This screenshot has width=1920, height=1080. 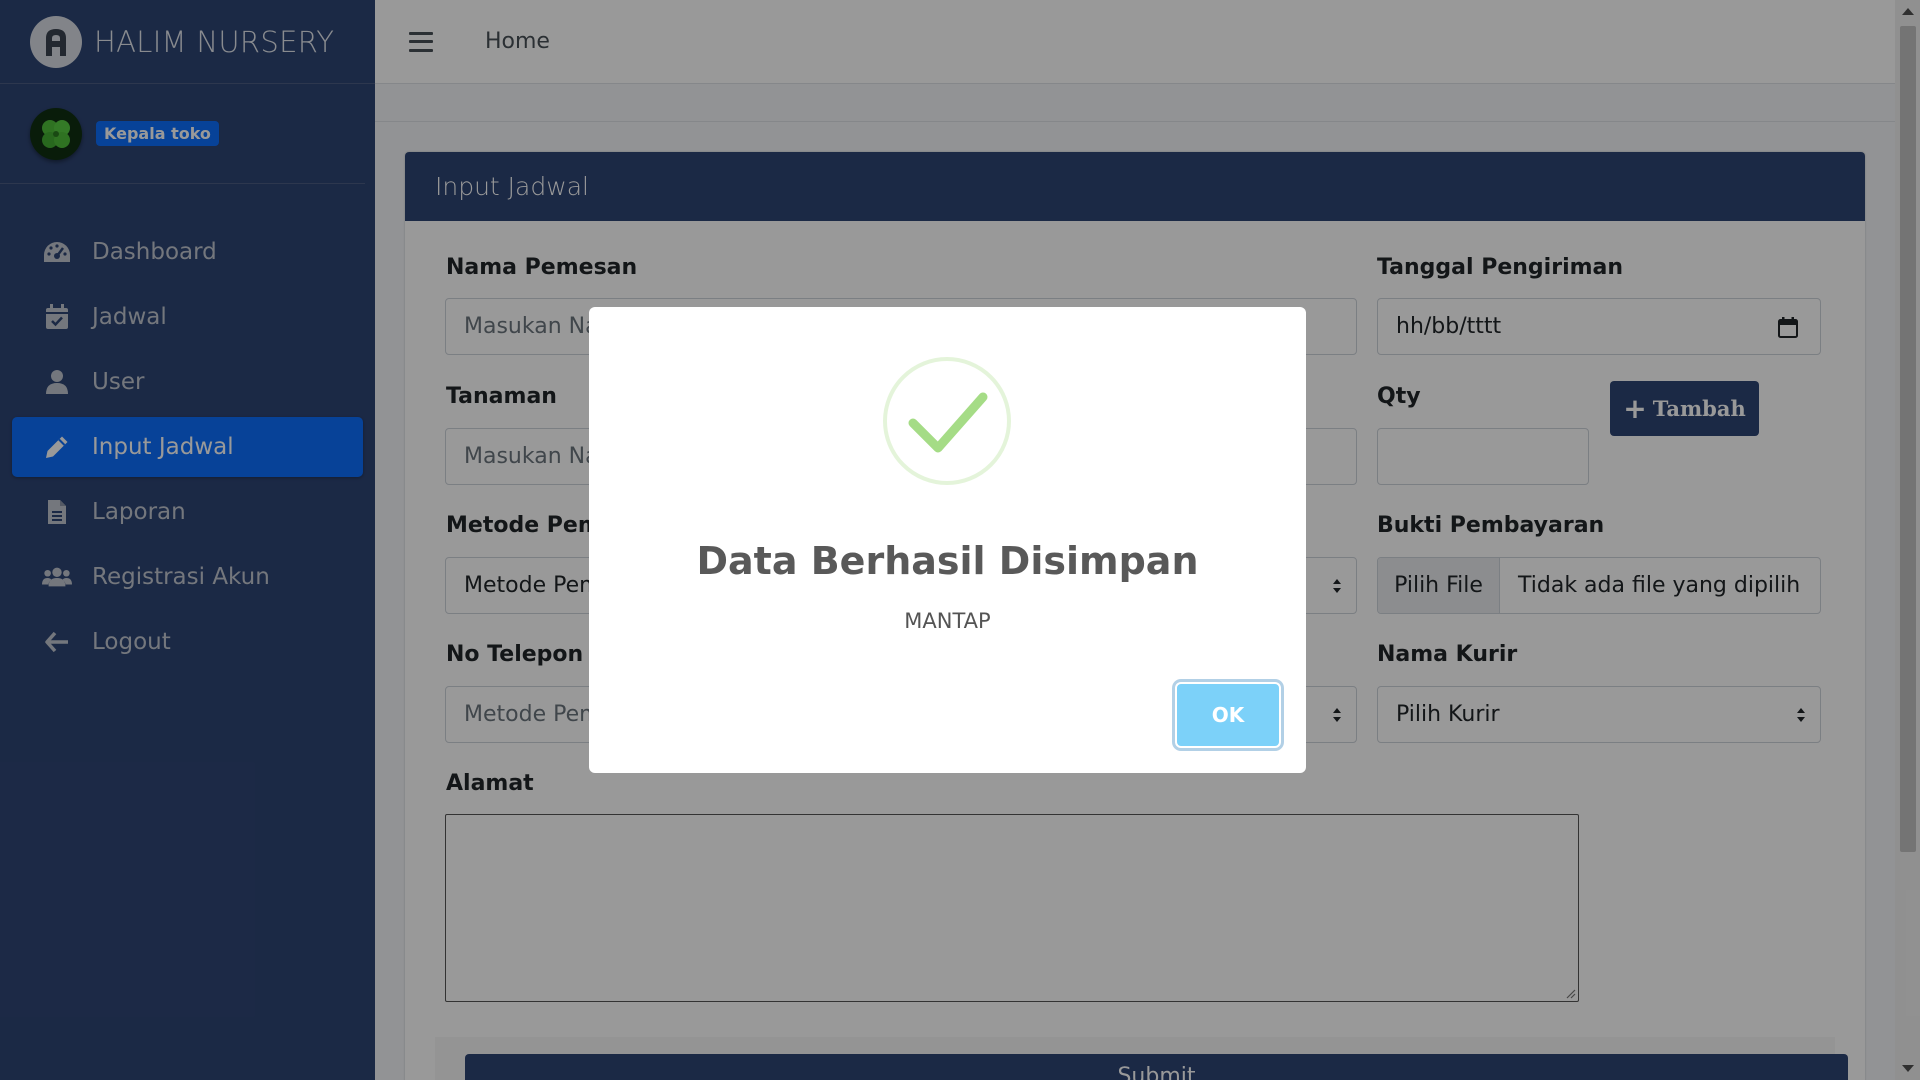 I want to click on ok-button: OK, so click(x=1228, y=715).